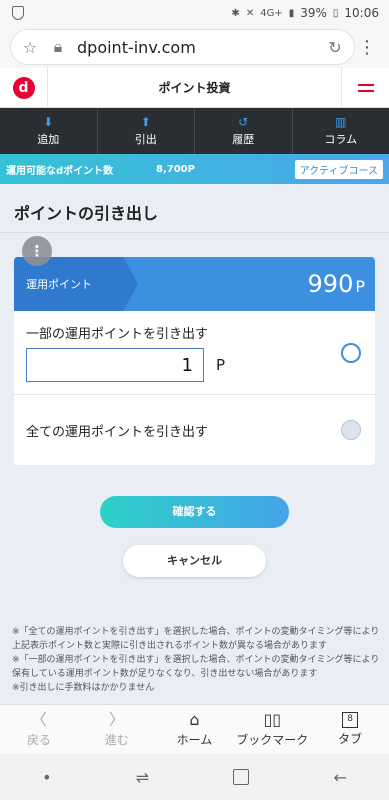 Image resolution: width=389 pixels, height=800 pixels. I want to click on home-label: ホーム, so click(194, 740).